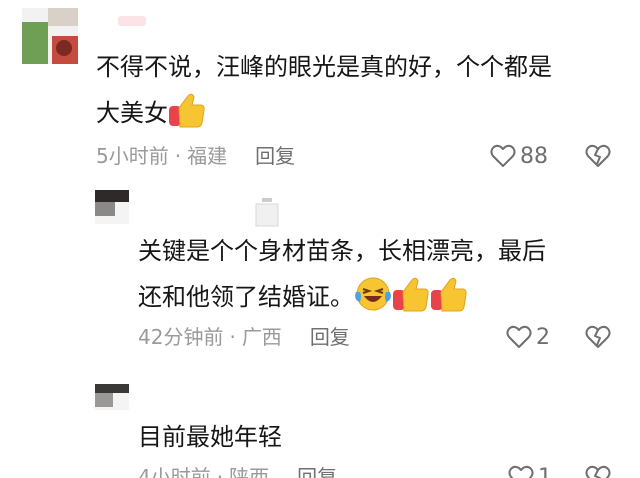  I want to click on like-button: 2, so click(528, 337).